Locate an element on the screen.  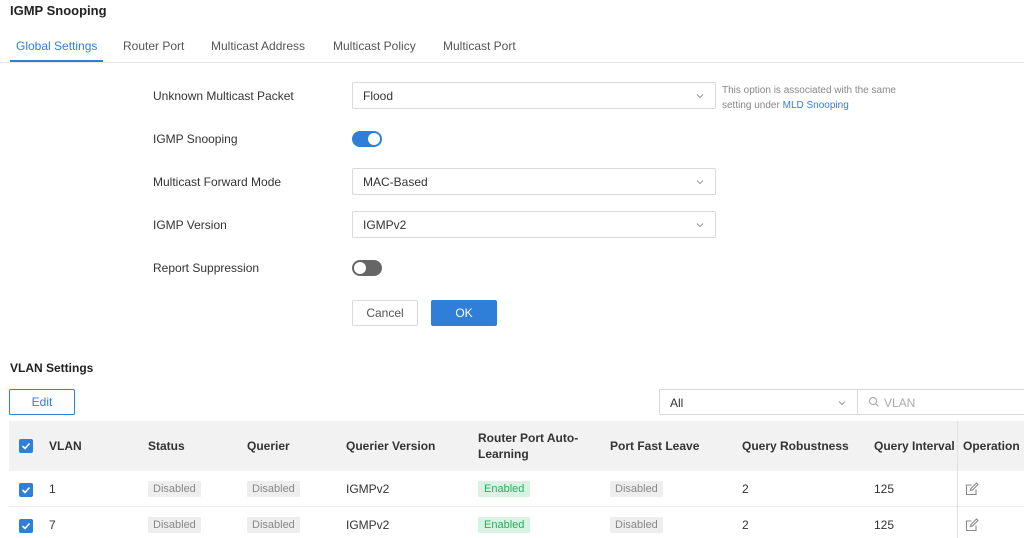
column-header-querier-version: Querier Version is located at coordinates (391, 446).